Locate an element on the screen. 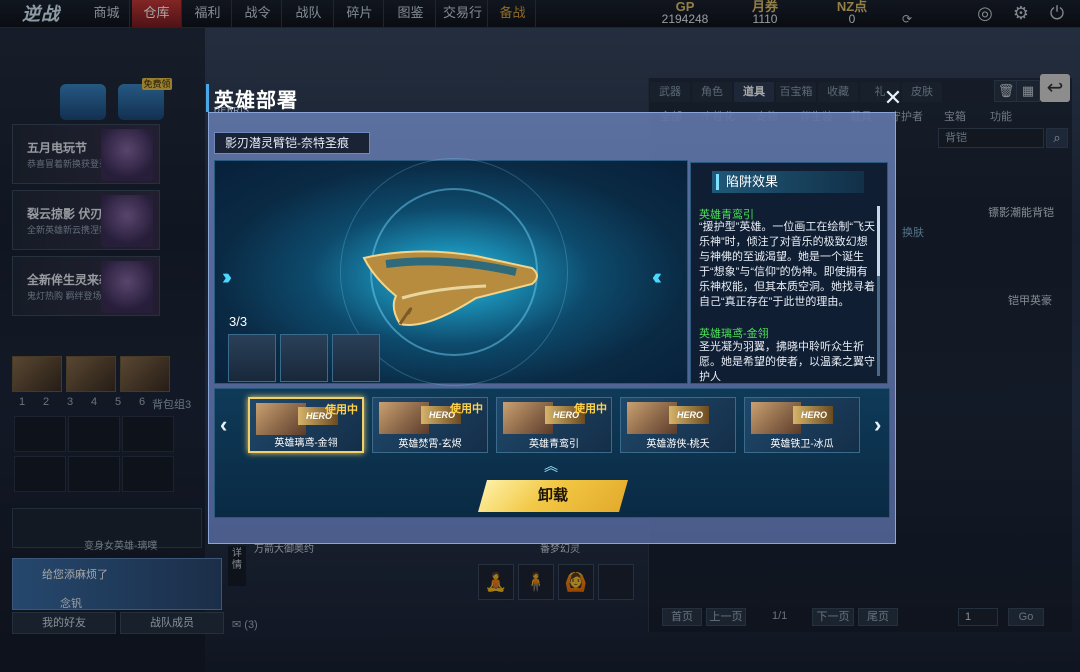 The image size is (1080, 672). effect-header-accent is located at coordinates (717, 182).